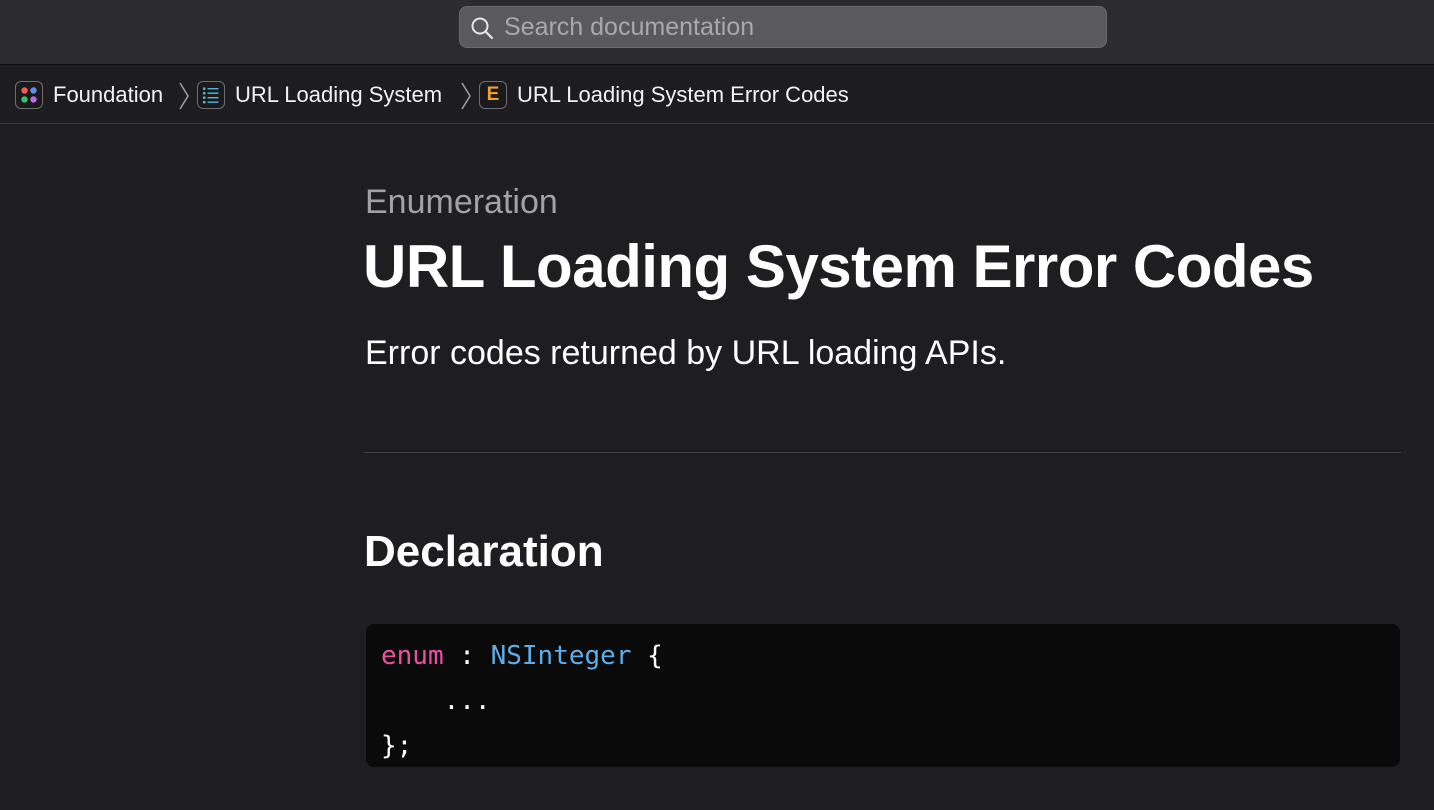 This screenshot has width=1434, height=810. I want to click on declaration-code-block: enum : NSInteger { ... };, so click(883, 695).